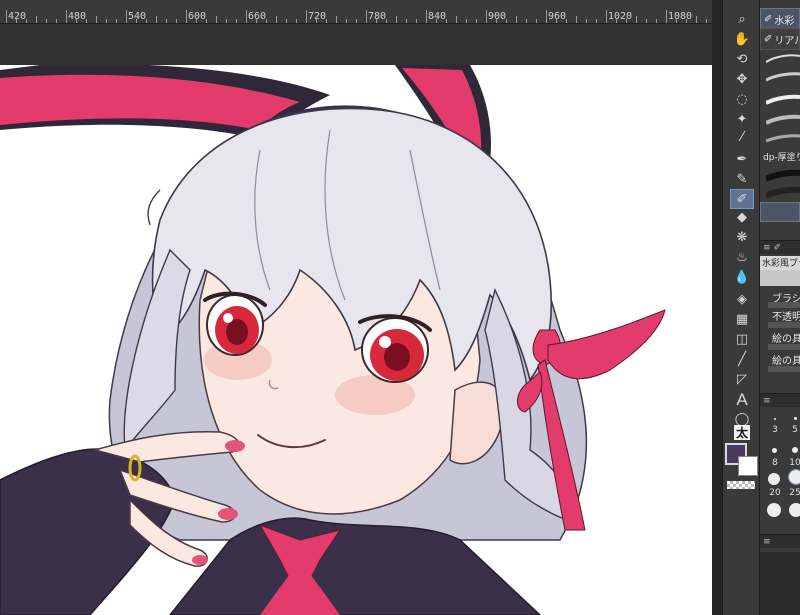 The image size is (800, 615). I want to click on brush-selected-preview, so click(780, 212).